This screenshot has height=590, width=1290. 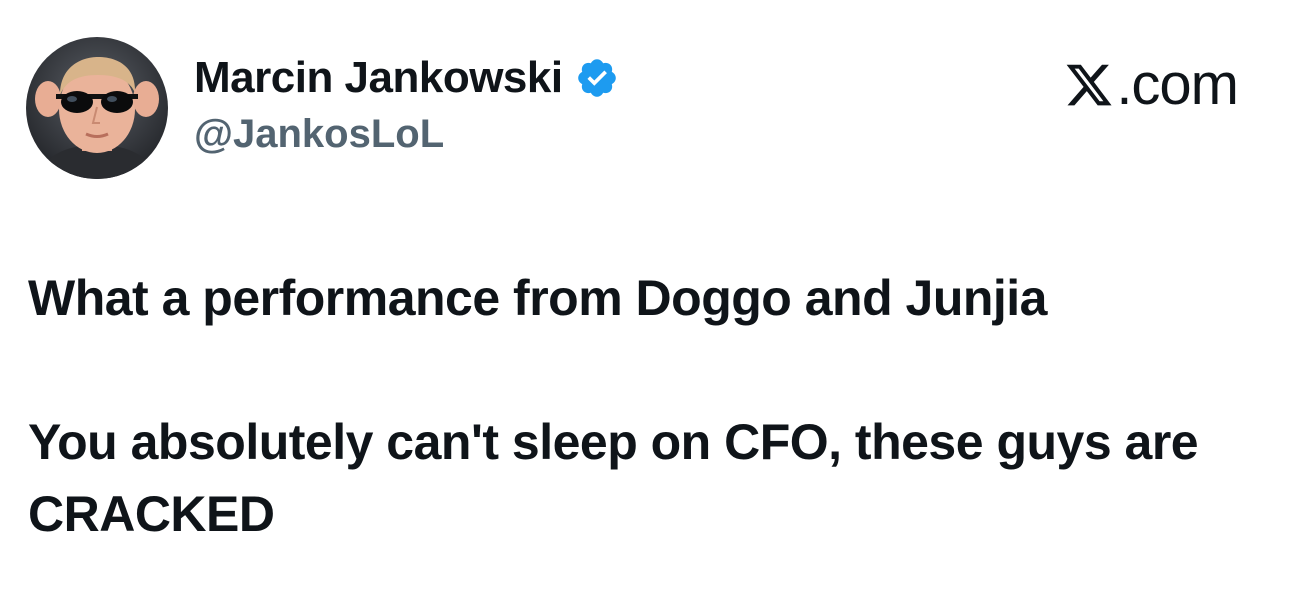 What do you see at coordinates (406, 134) in the screenshot?
I see `author-handle: @JankosLoL` at bounding box center [406, 134].